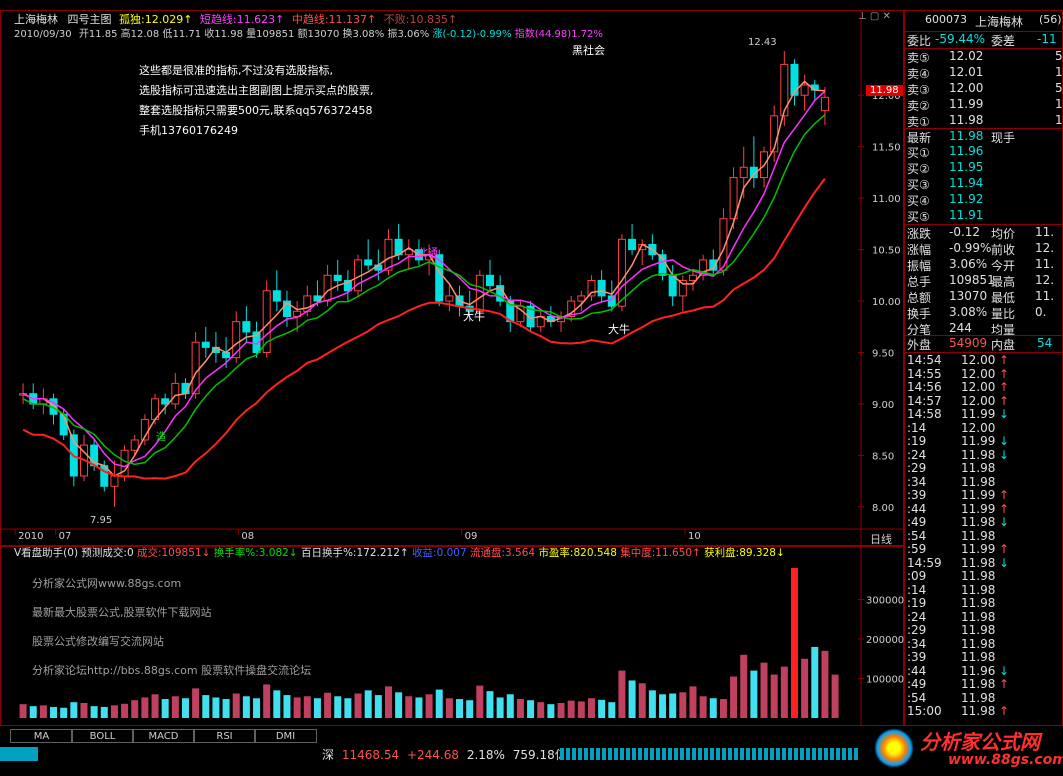  I want to click on weibi-label: 委比, so click(919, 41).